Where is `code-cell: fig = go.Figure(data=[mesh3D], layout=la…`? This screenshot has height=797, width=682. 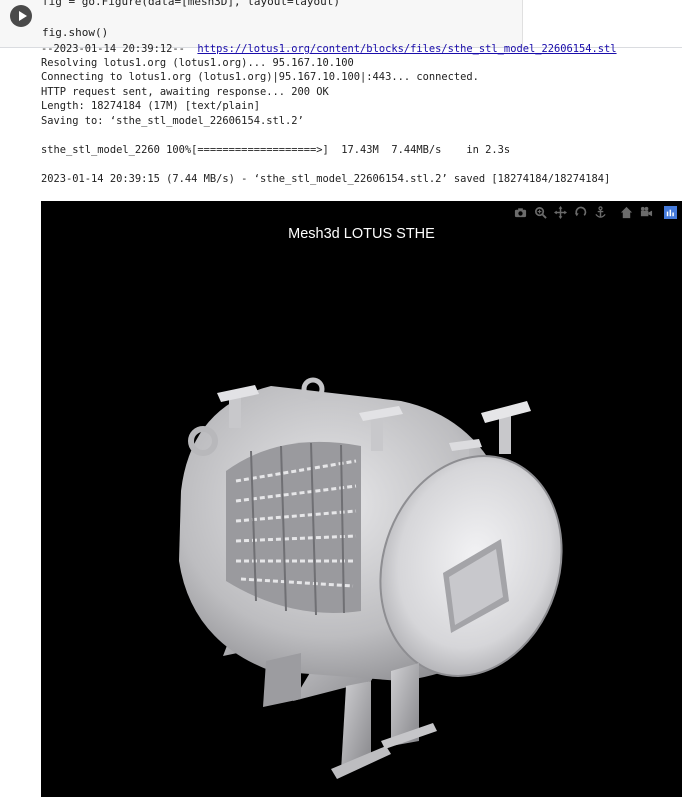 code-cell: fig = go.Figure(data=[mesh3D], layout=la… is located at coordinates (341, 23).